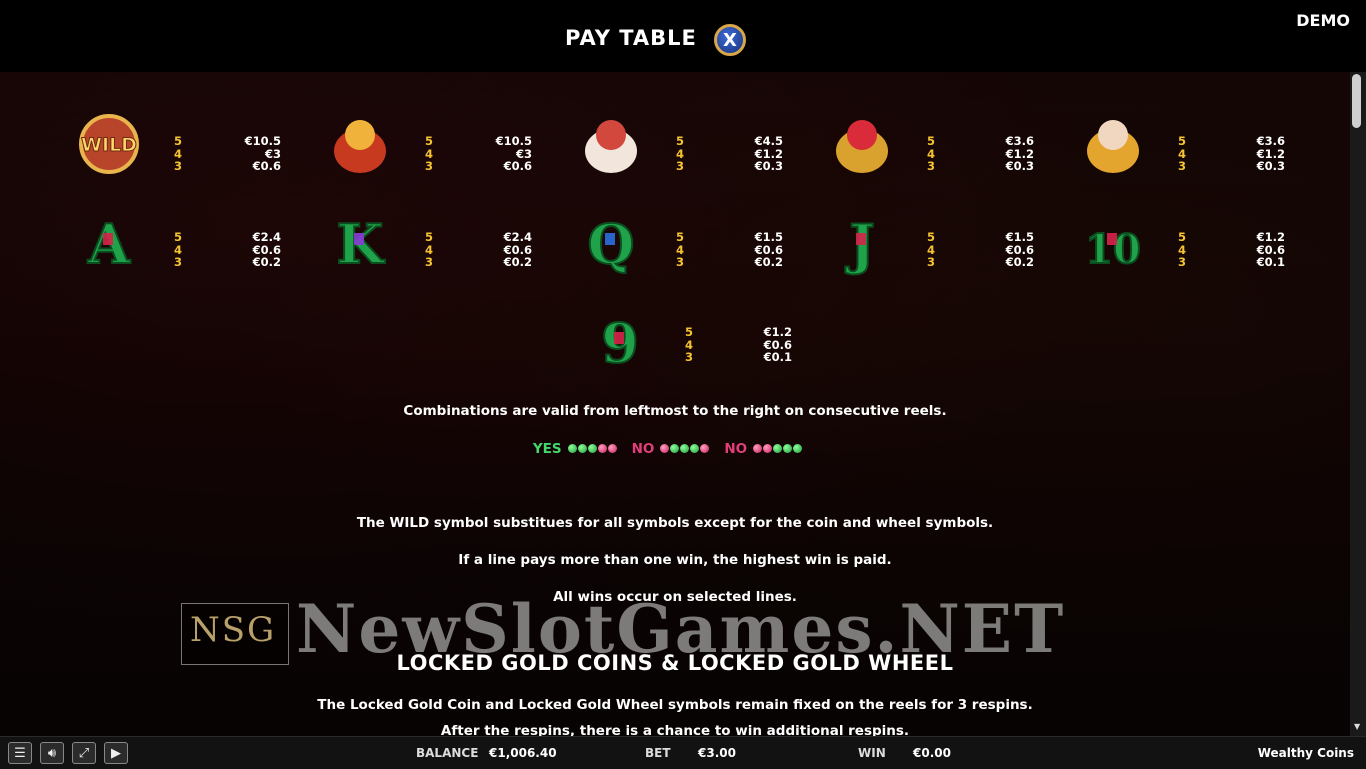 This screenshot has width=1366, height=769. I want to click on symbol-9-icon: 9, so click(620, 343).